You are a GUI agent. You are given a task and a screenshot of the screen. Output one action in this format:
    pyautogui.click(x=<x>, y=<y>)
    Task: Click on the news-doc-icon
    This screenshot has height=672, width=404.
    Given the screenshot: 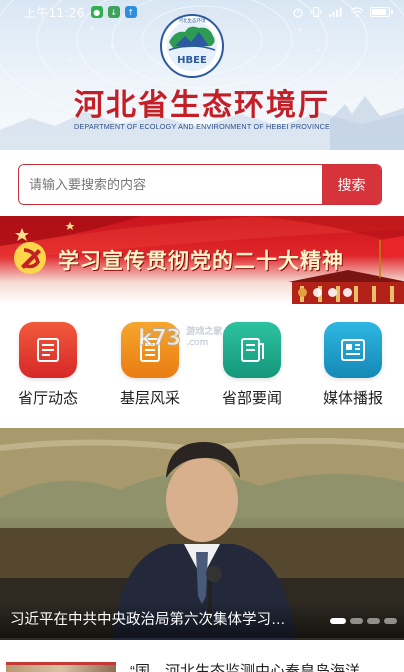 What is the action you would take?
    pyautogui.click(x=48, y=350)
    